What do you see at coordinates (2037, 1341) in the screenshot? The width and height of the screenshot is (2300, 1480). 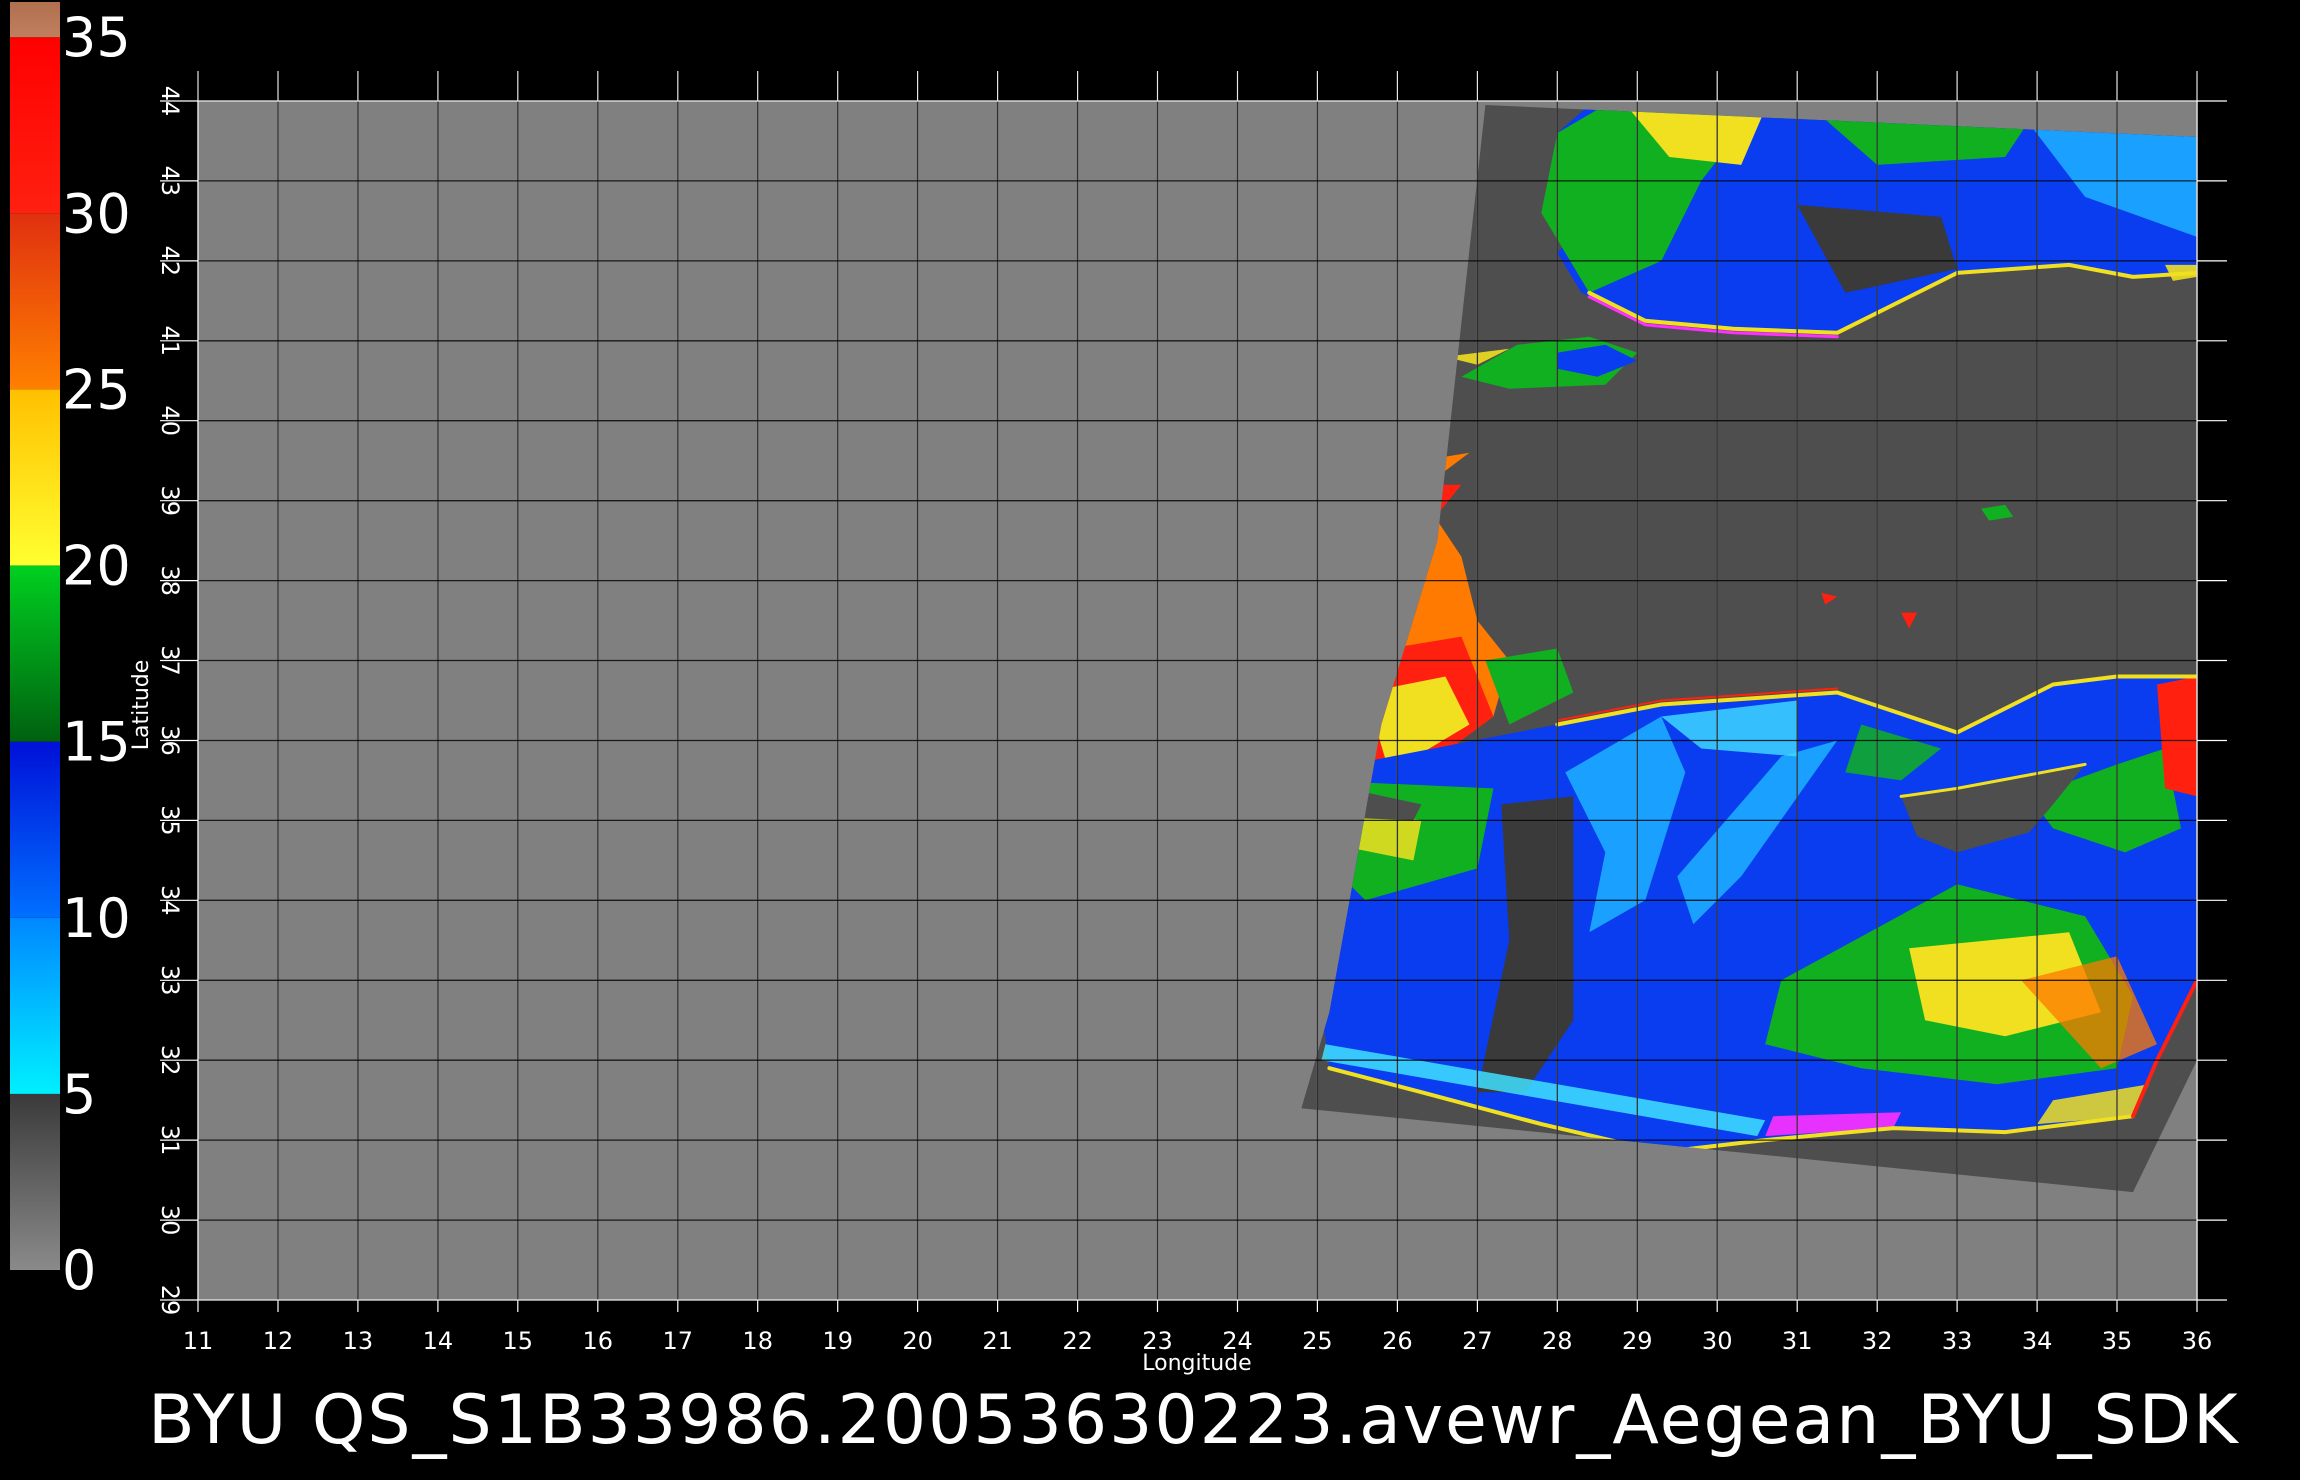 I see `longitude-tick-label: 34` at bounding box center [2037, 1341].